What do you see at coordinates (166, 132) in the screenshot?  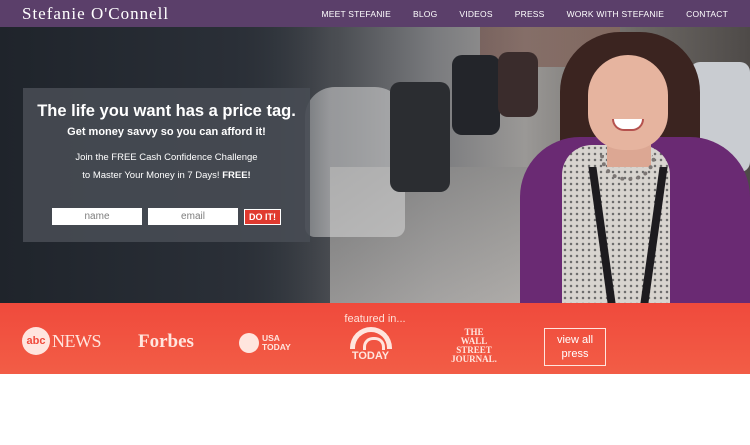 I see `hero-subheadline: Get money savvy so you can afford it!` at bounding box center [166, 132].